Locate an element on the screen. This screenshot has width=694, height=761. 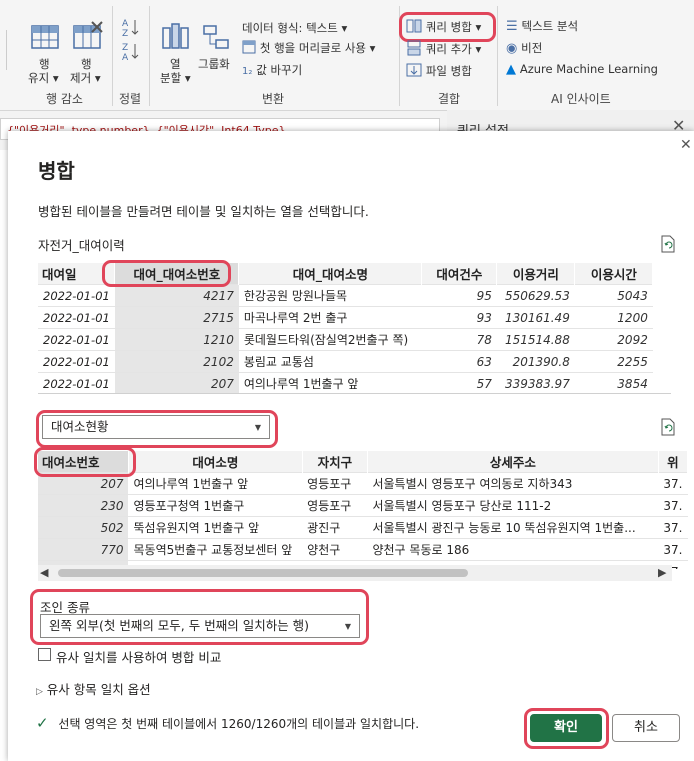
table1-cell: 2092 is located at coordinates (613, 339).